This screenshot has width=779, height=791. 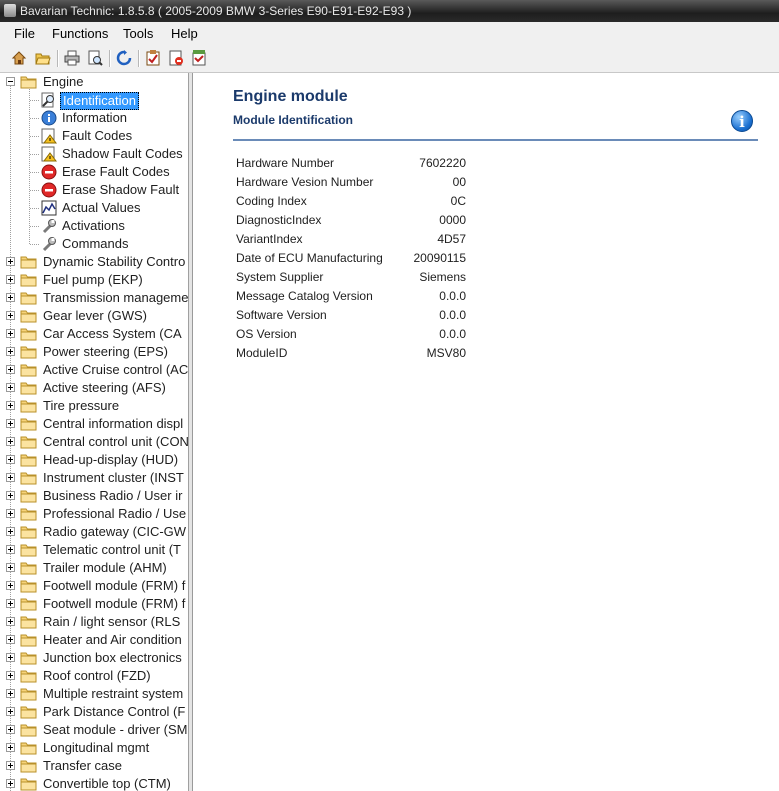 What do you see at coordinates (94, 514) in the screenshot?
I see `tree-node-module: Professional Radio / Use` at bounding box center [94, 514].